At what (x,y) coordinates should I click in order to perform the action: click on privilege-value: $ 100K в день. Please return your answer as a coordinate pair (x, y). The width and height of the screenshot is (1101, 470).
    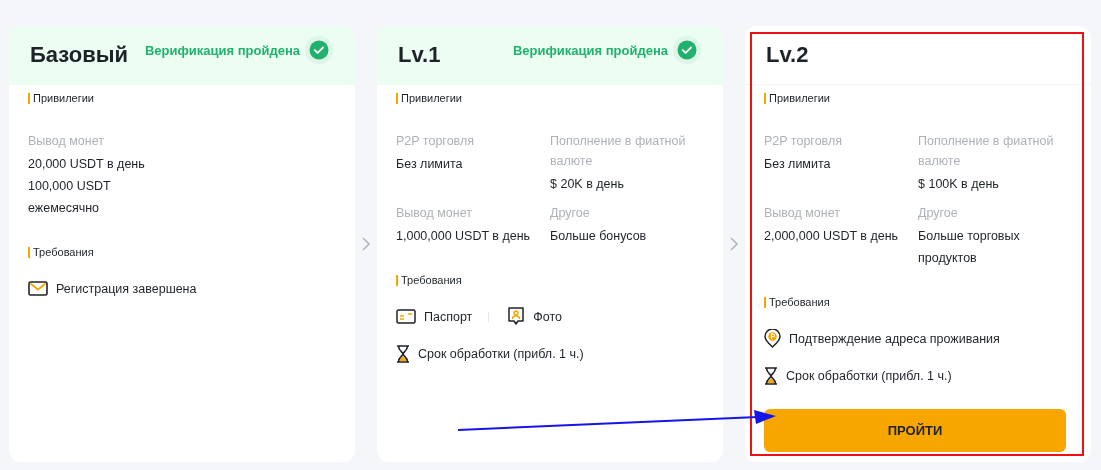
    Looking at the image, I should click on (959, 184).